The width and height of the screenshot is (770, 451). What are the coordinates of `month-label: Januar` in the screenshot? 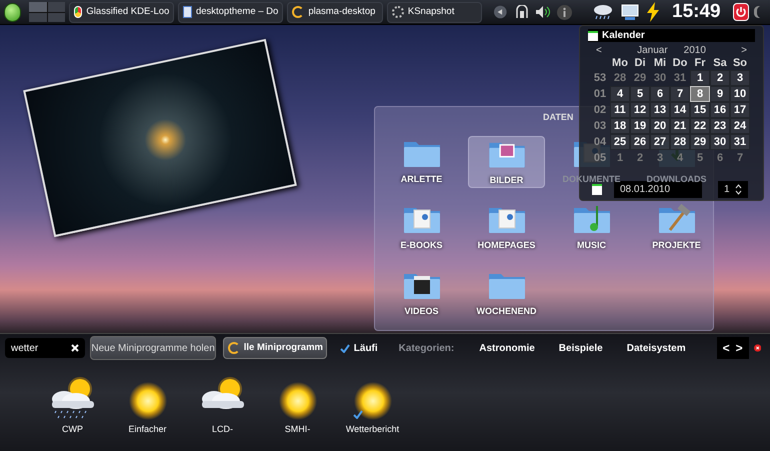 It's located at (652, 50).